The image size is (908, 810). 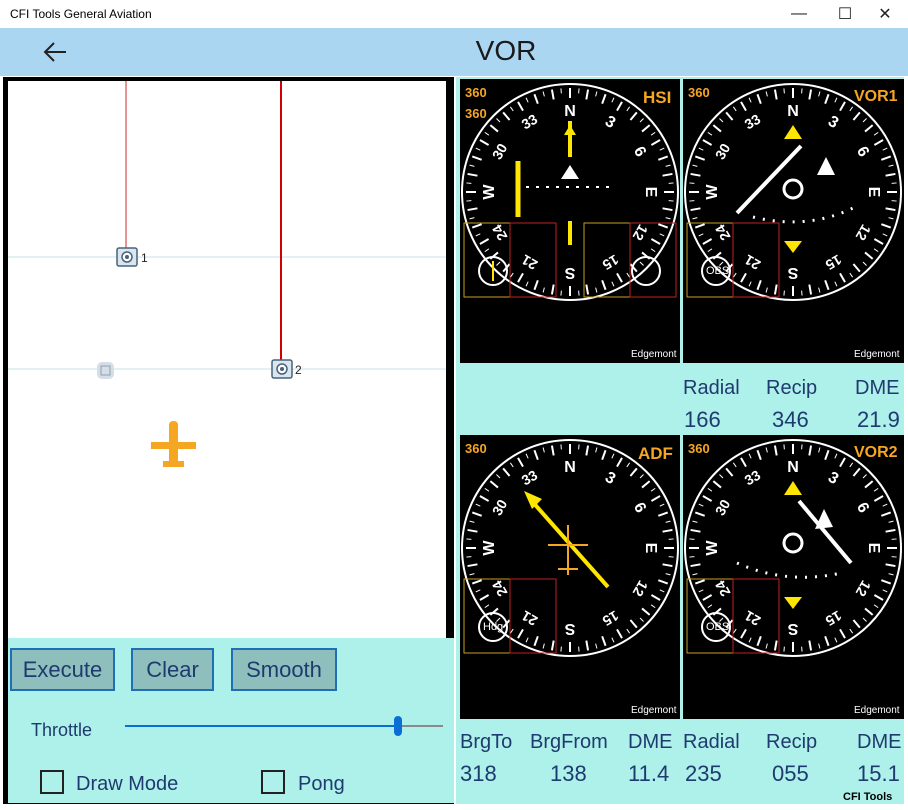 I want to click on throttle-slider-thumb, so click(x=398, y=726).